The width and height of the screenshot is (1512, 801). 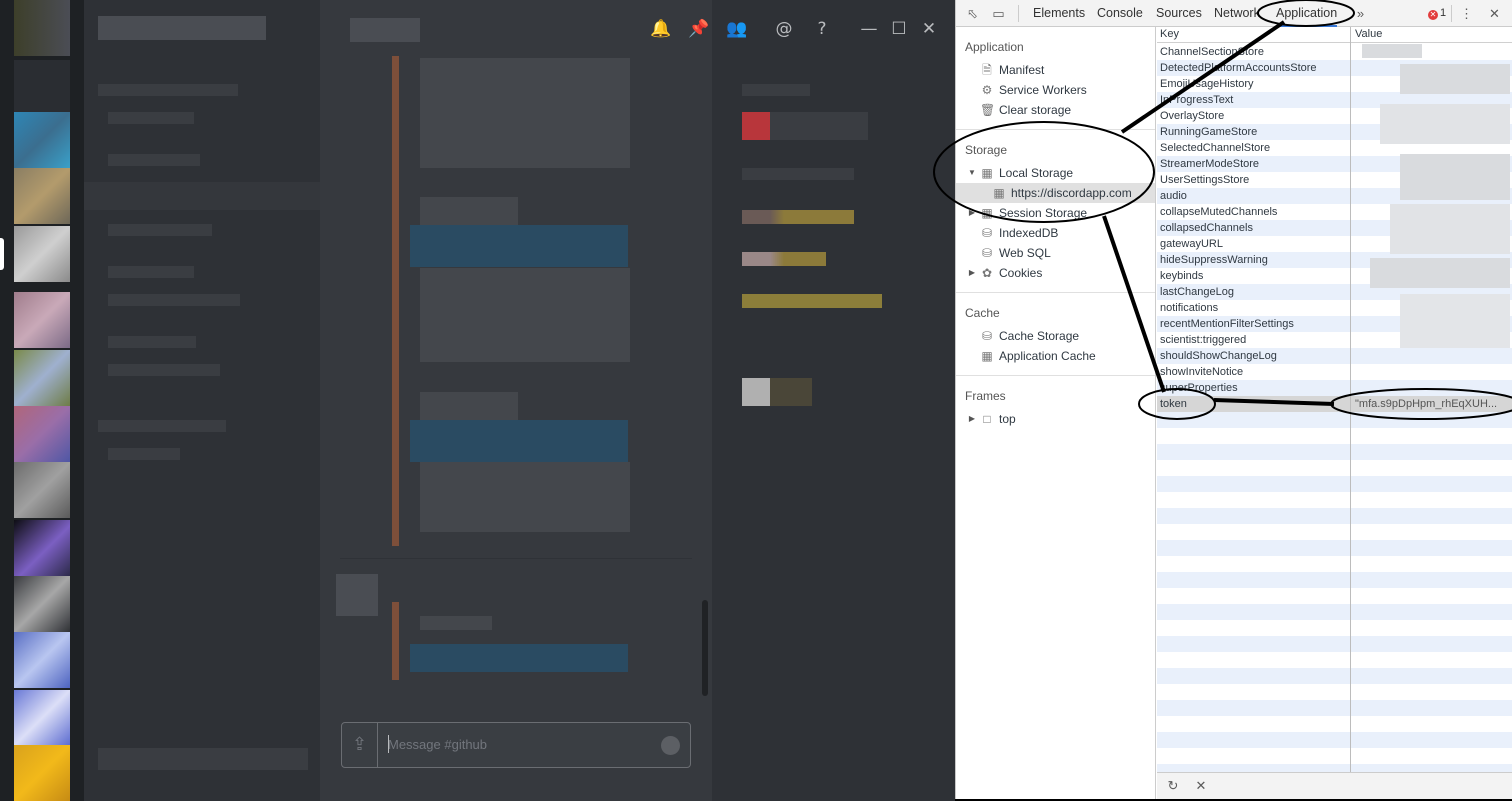 I want to click on chat-scrollbar, so click(x=705, y=648).